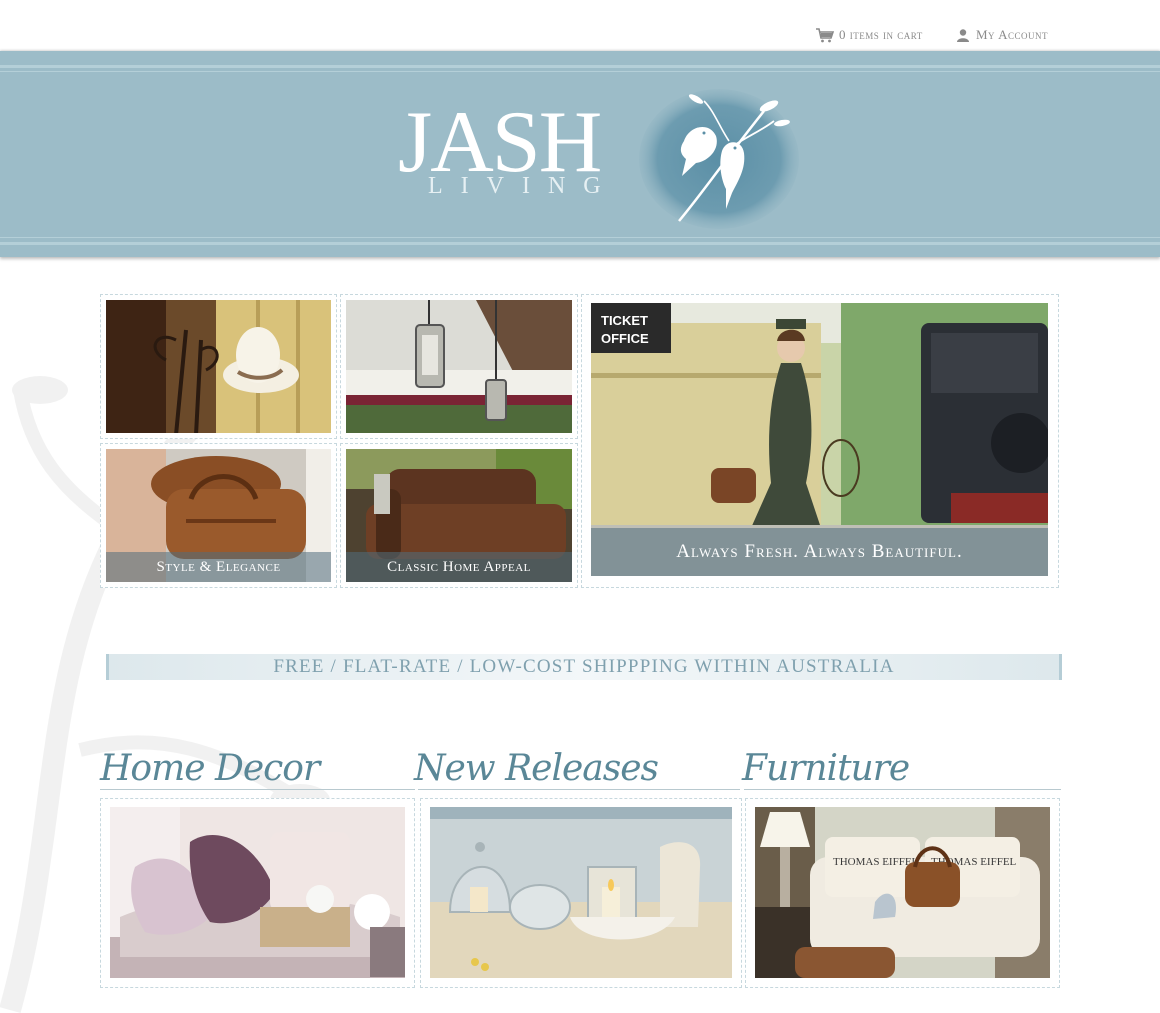 This screenshot has width=1160, height=1013. I want to click on ticket-office-sign-line2: OFFICE, so click(625, 338).